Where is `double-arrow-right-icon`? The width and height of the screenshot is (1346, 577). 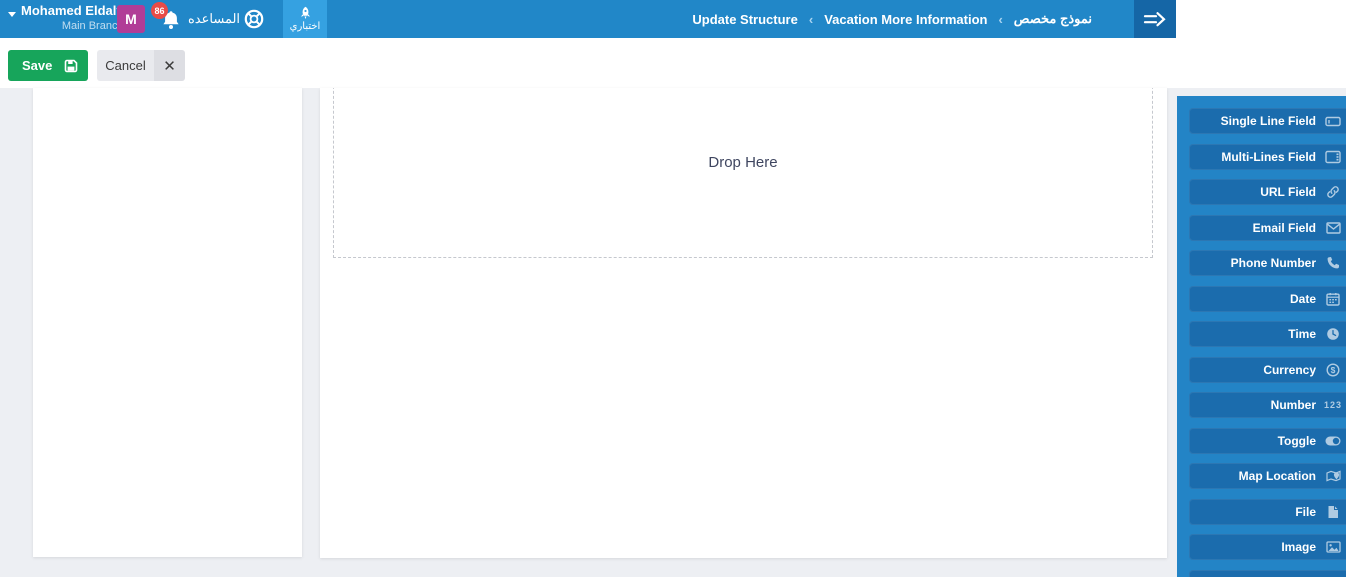
double-arrow-right-icon is located at coordinates (1154, 18).